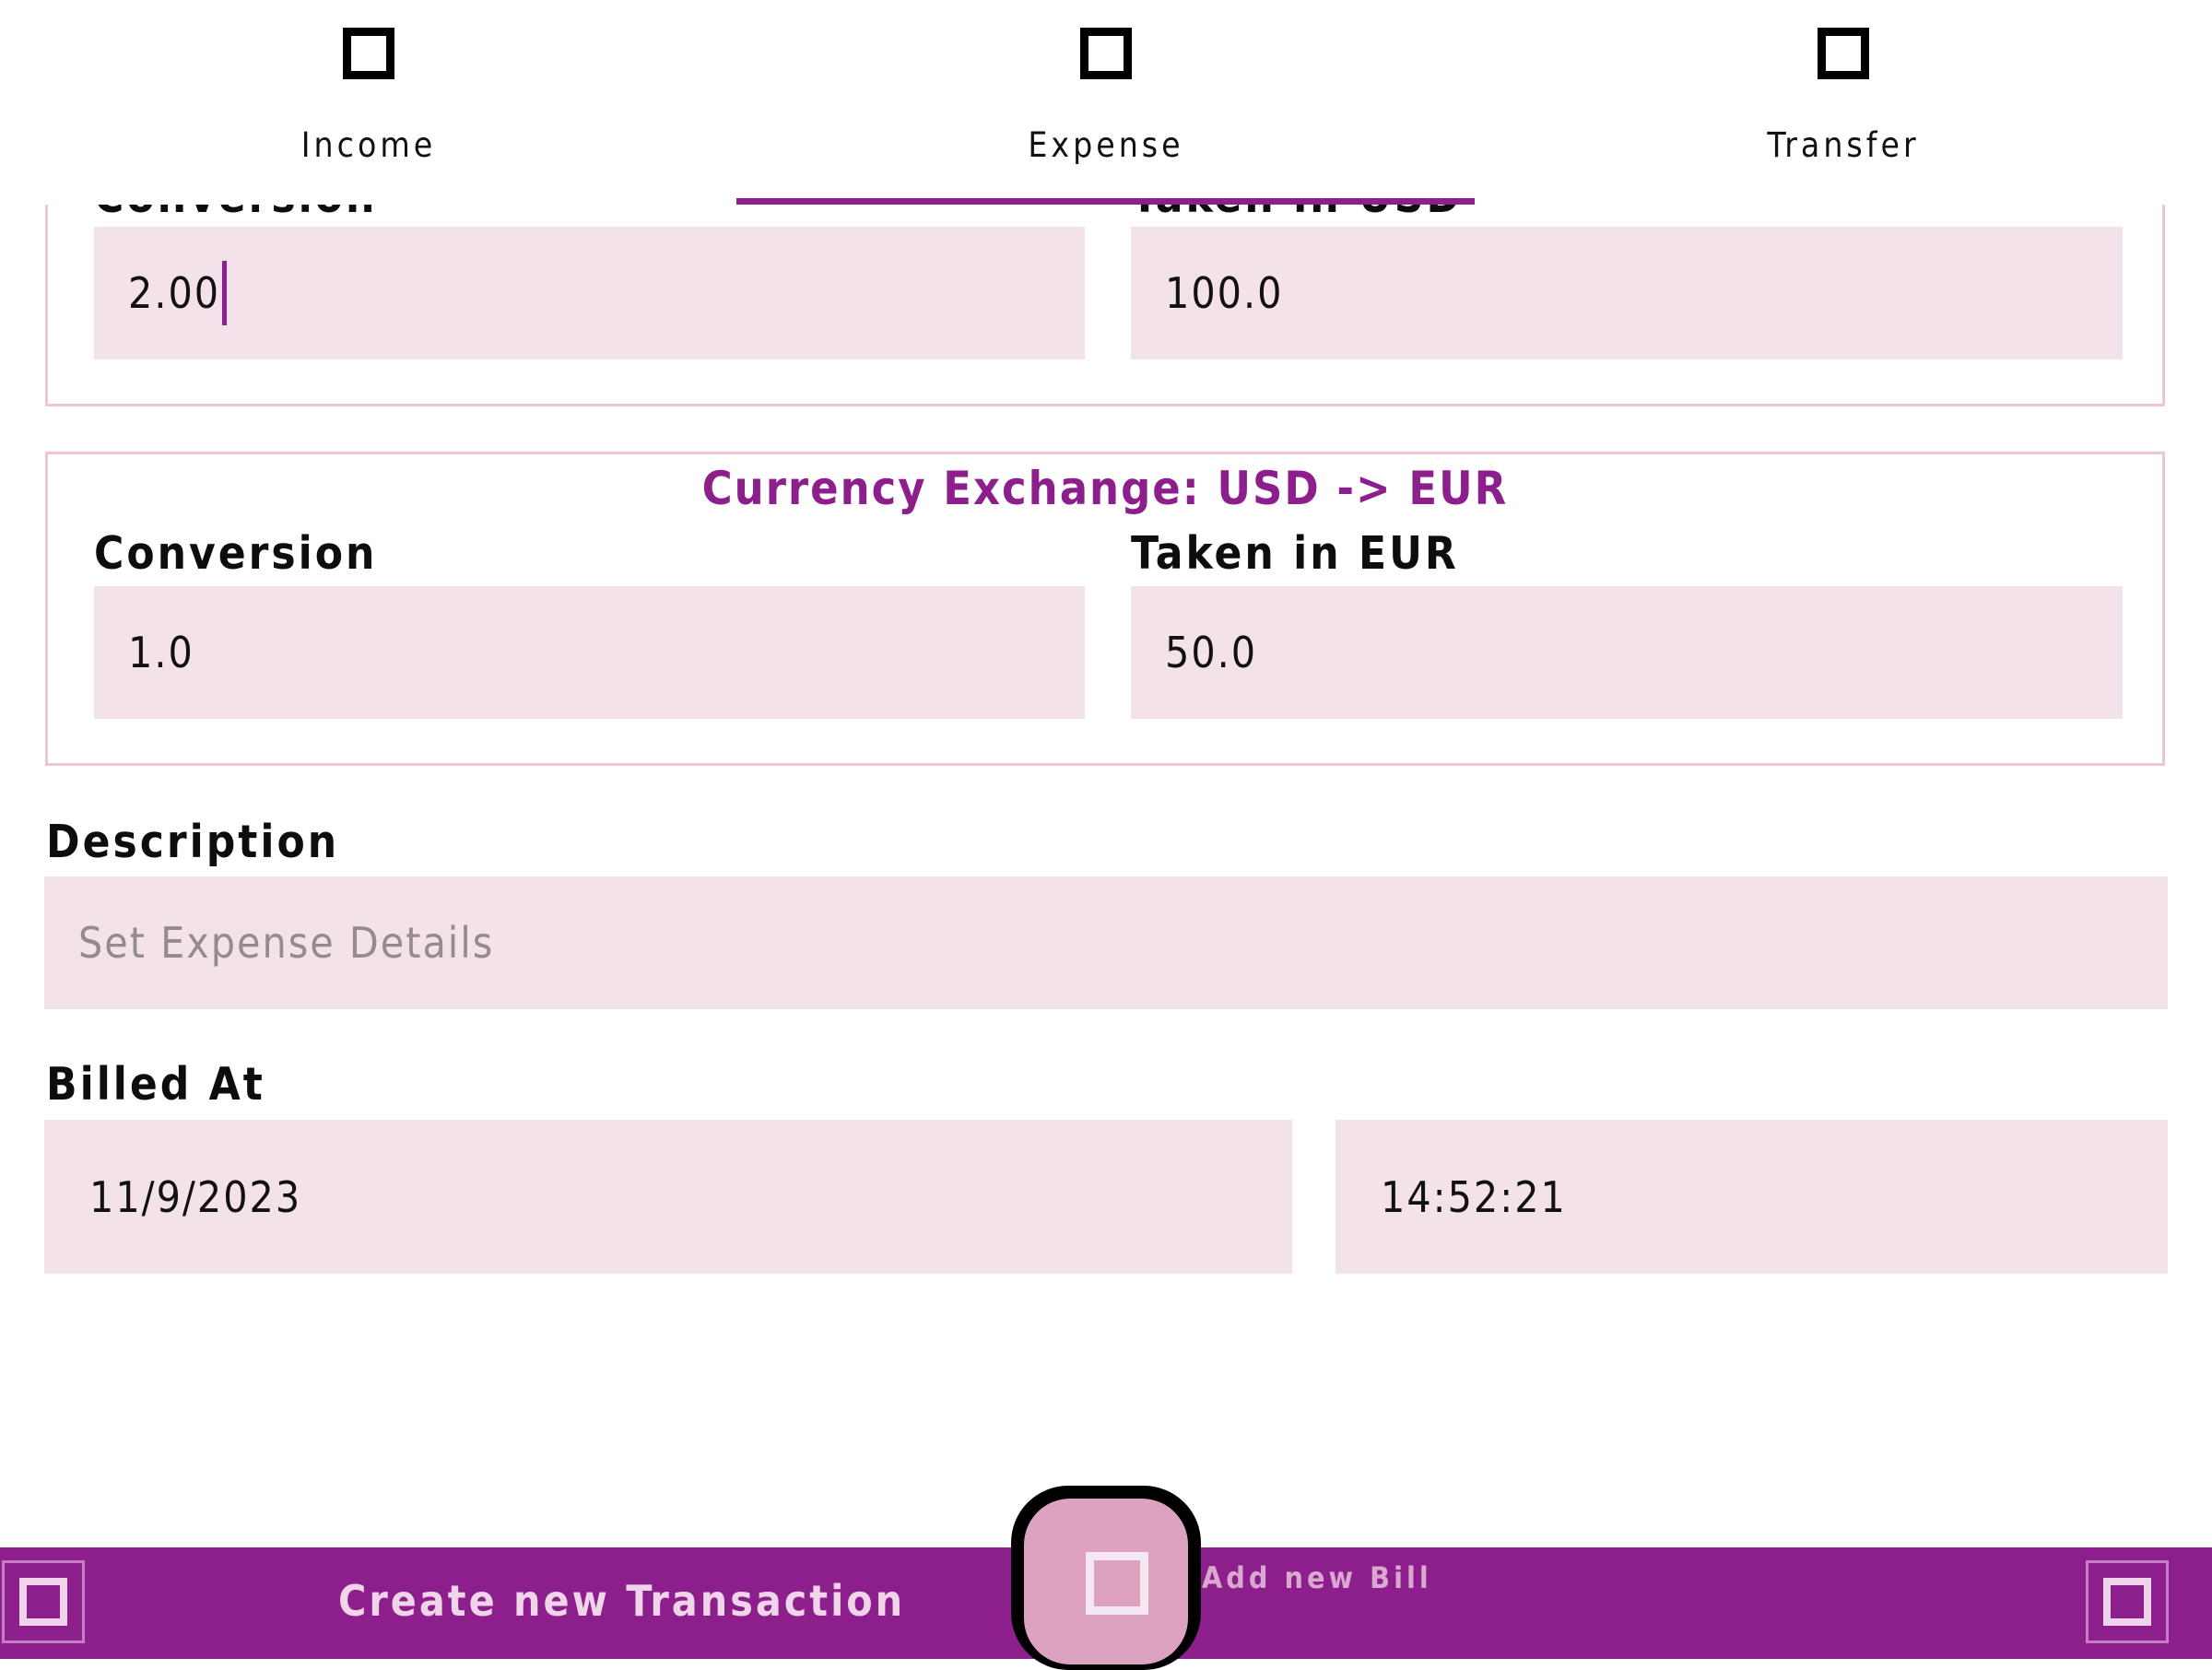  What do you see at coordinates (1117, 1583) in the screenshot?
I see `add-bill-icon` at bounding box center [1117, 1583].